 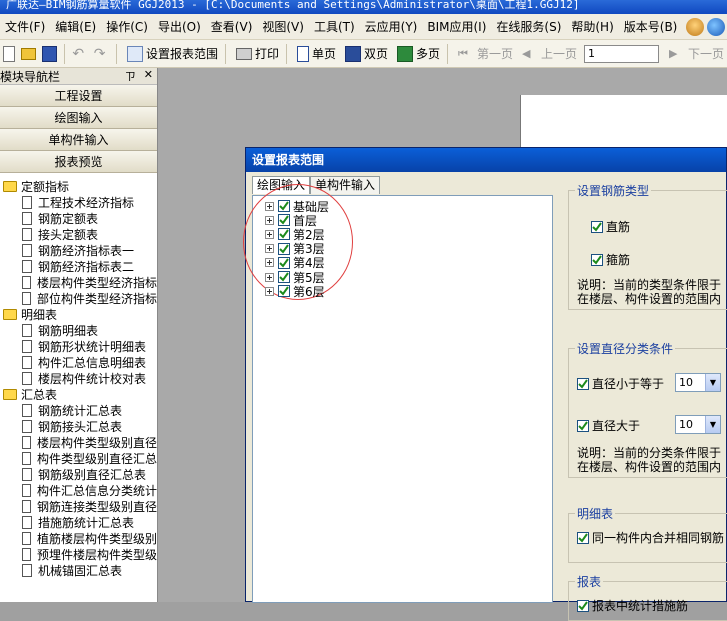 I want to click on tree-item: 钢筋经济指标表二, so click(x=78, y=266).